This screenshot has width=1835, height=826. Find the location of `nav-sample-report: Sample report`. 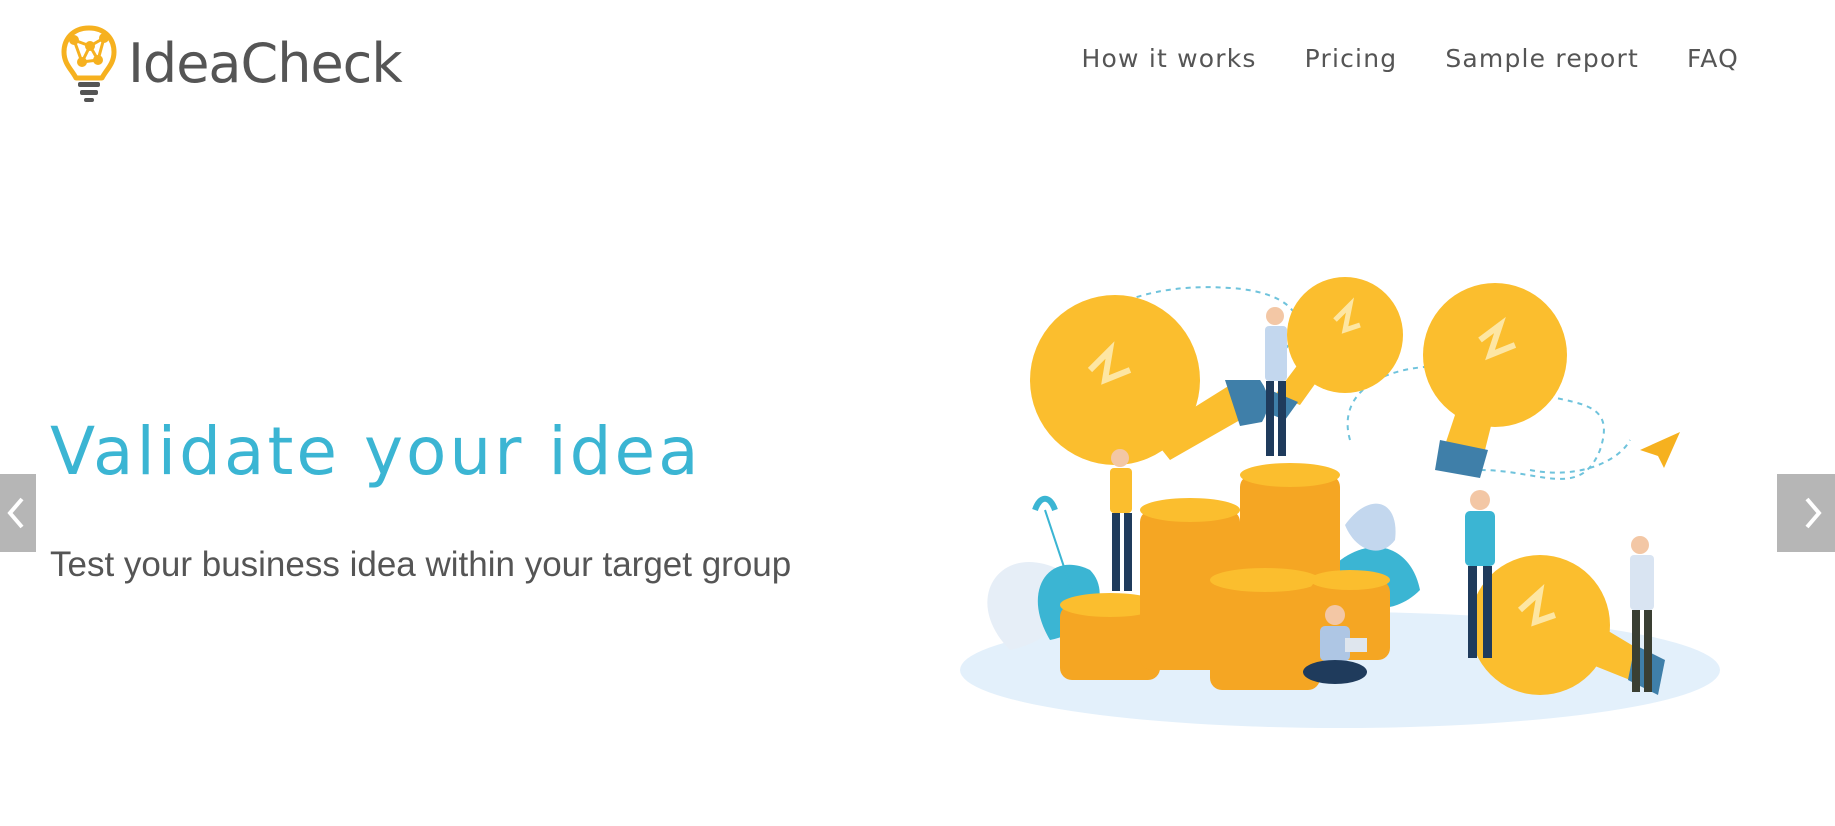

nav-sample-report: Sample report is located at coordinates (1542, 58).